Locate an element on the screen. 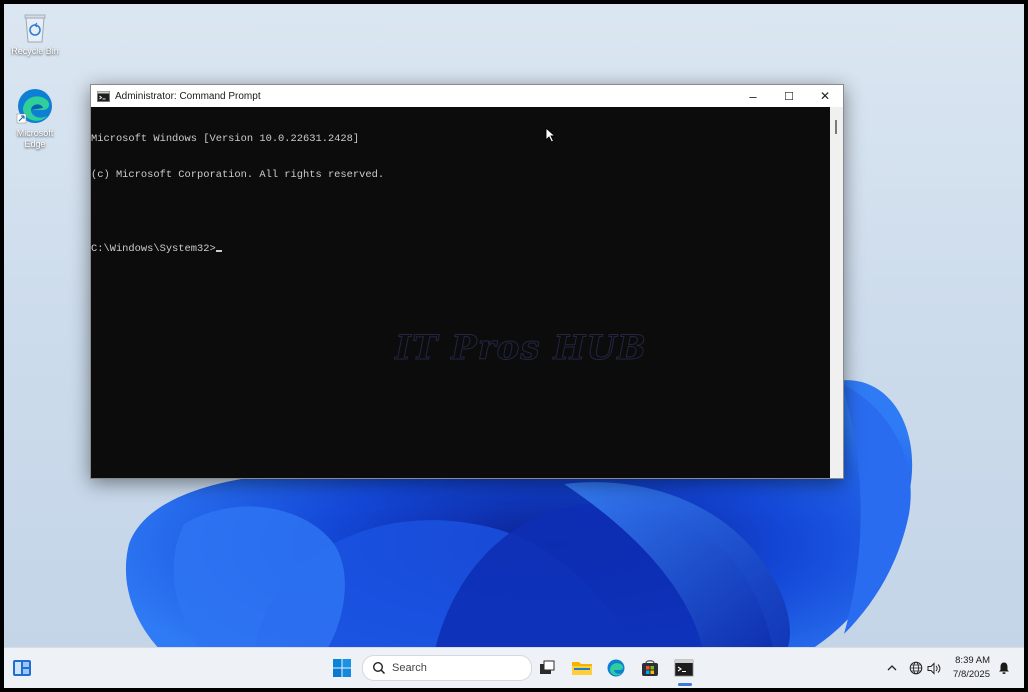  minimize-icon: – is located at coordinates (753, 96).